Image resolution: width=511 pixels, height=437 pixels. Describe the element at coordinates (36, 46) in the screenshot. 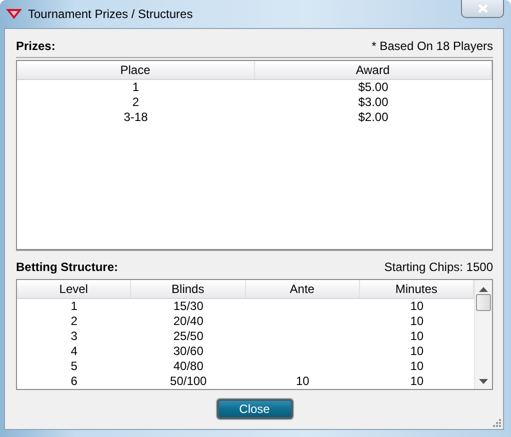

I see `section-label: Prizes:` at that location.